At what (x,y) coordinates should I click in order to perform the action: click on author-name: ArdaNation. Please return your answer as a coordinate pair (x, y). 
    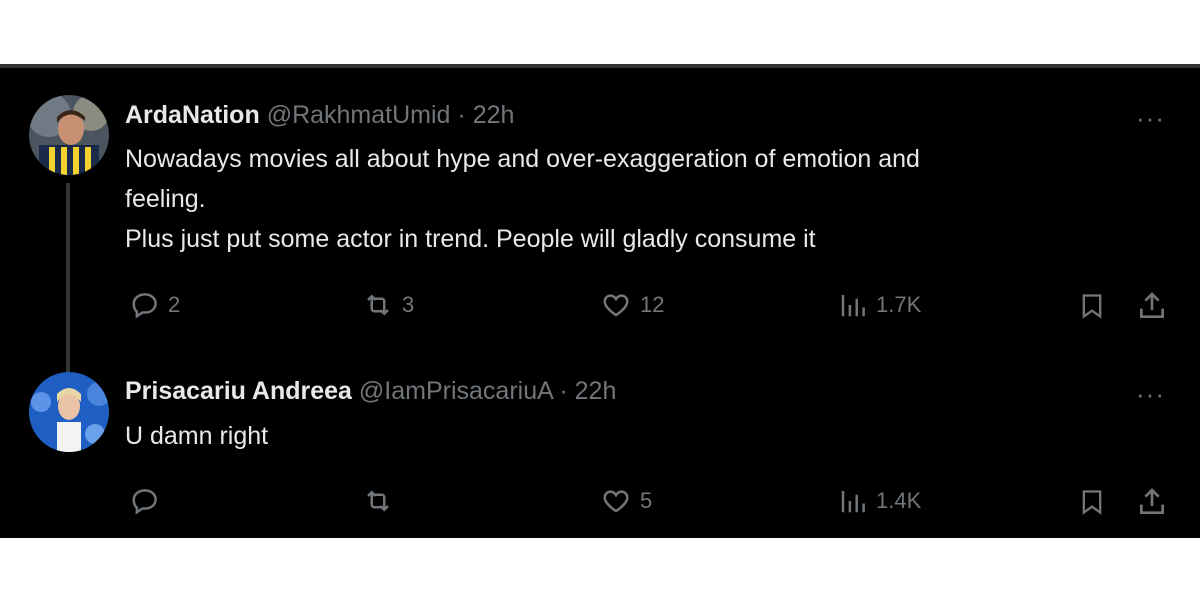
    Looking at the image, I should click on (192, 115).